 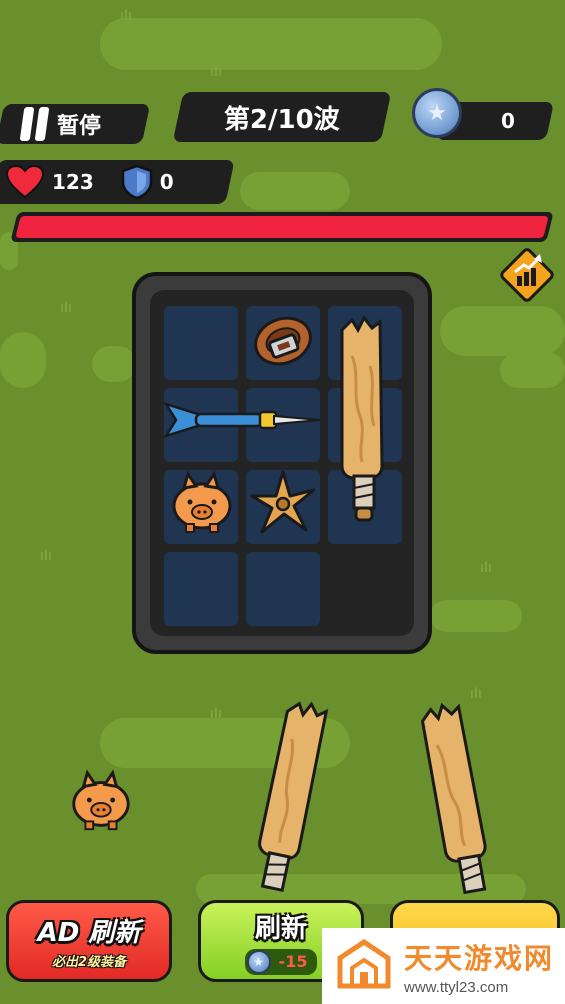 I want to click on watermark-title: 天天游戏网, so click(x=479, y=958).